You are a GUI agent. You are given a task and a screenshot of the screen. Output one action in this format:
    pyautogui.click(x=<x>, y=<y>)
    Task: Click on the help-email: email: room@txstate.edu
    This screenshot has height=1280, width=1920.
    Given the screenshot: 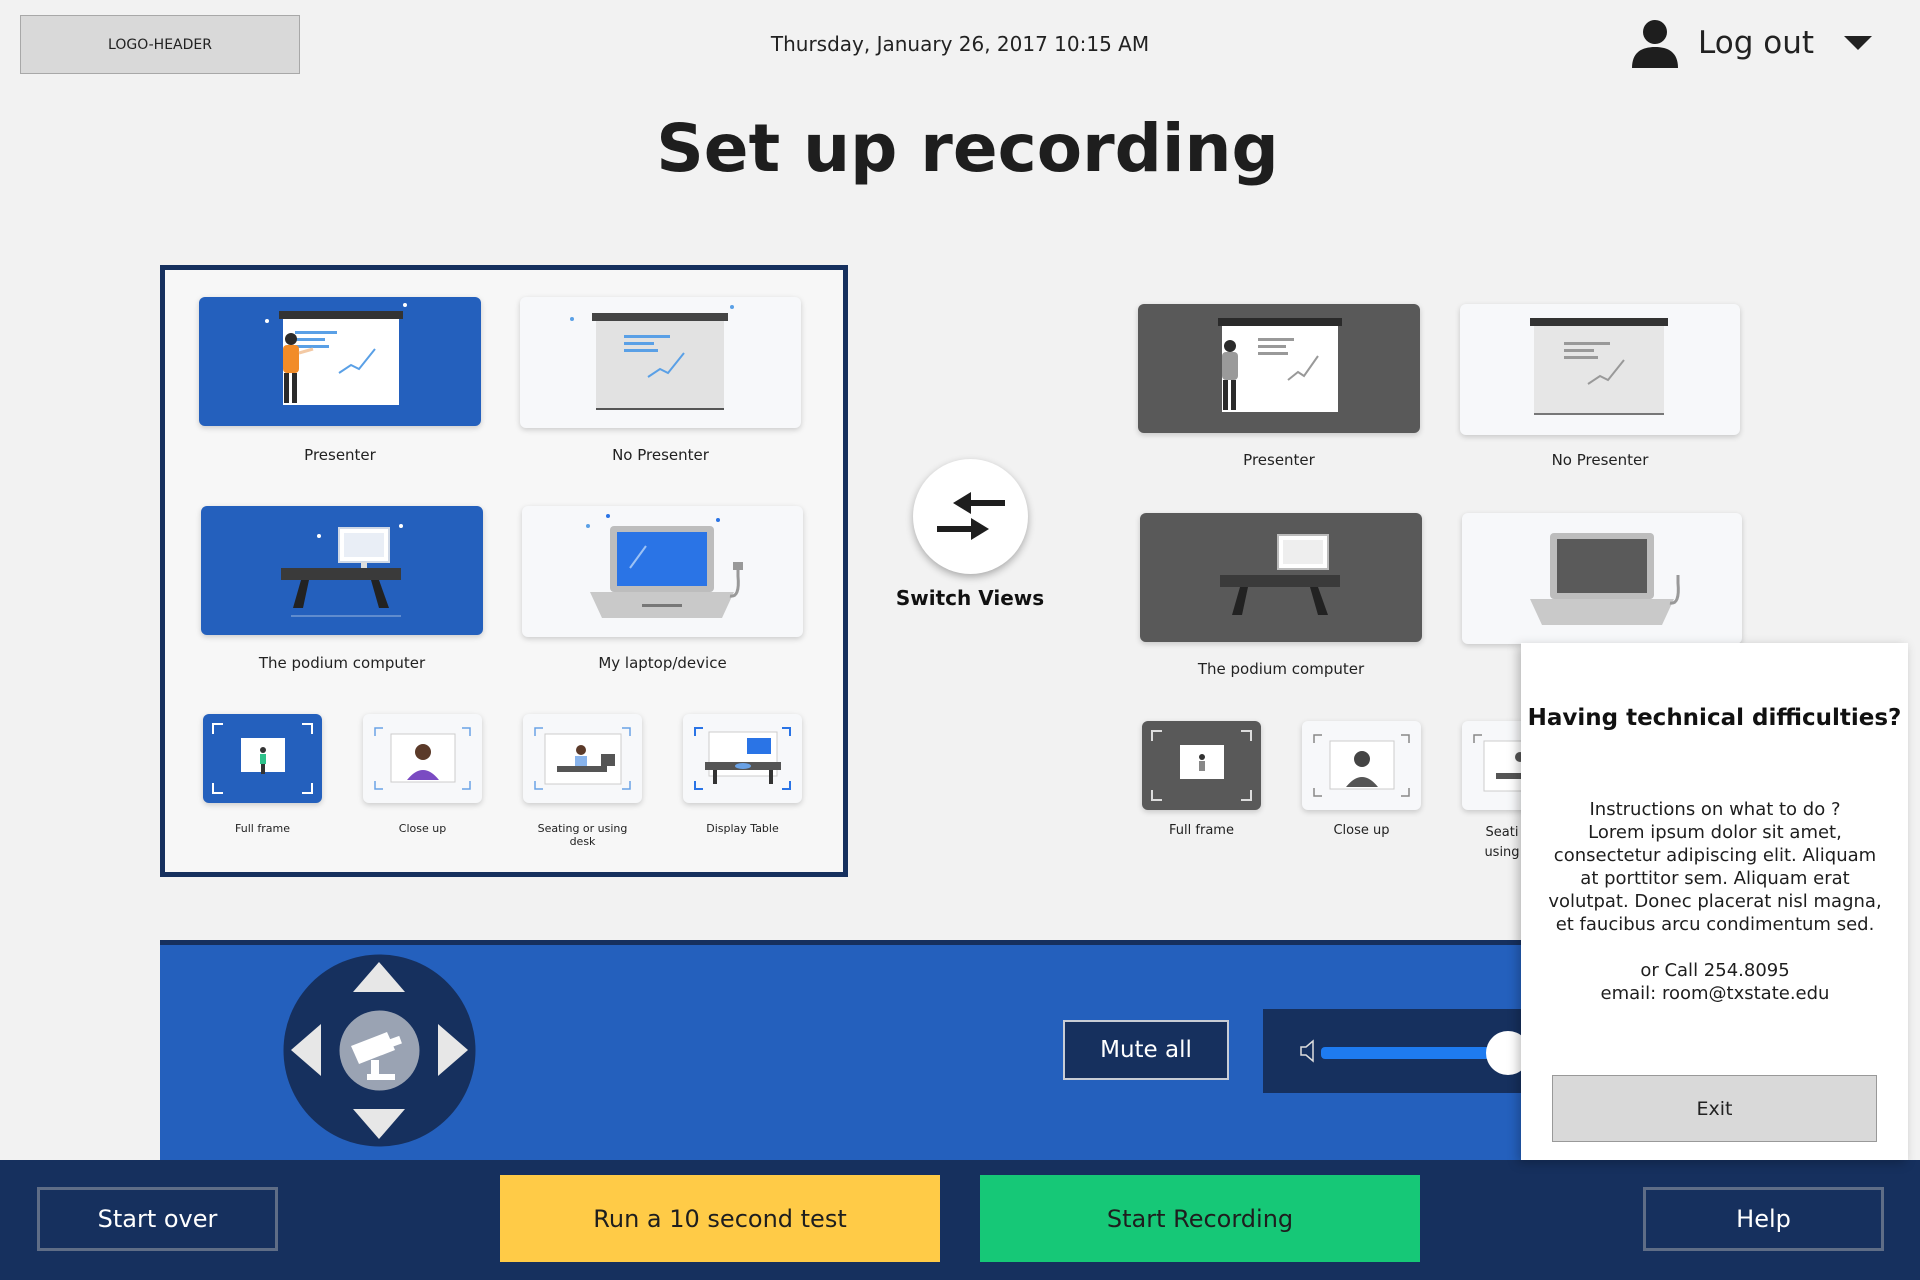 What is the action you would take?
    pyautogui.click(x=1715, y=993)
    